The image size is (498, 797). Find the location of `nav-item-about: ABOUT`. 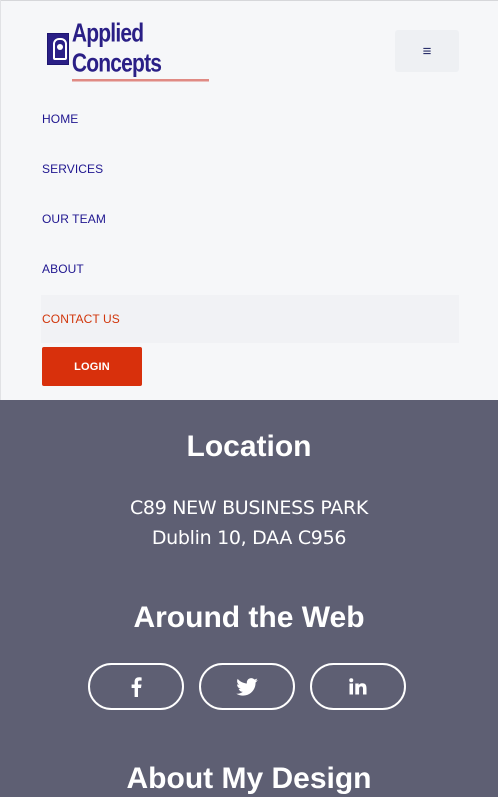

nav-item-about: ABOUT is located at coordinates (250, 269).